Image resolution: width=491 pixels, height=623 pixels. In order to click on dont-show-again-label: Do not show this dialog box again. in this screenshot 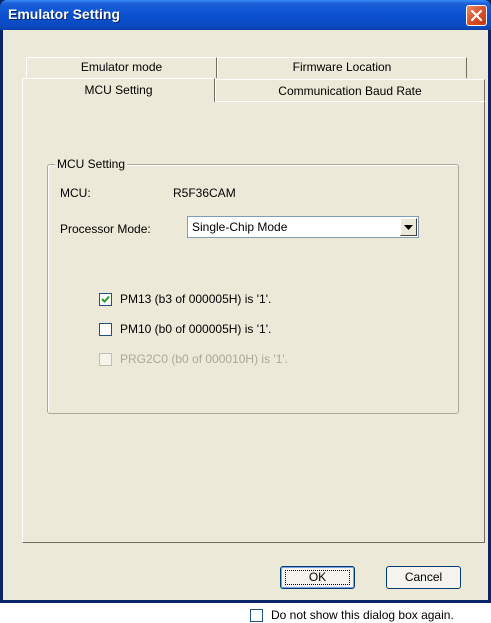, I will do `click(362, 615)`.